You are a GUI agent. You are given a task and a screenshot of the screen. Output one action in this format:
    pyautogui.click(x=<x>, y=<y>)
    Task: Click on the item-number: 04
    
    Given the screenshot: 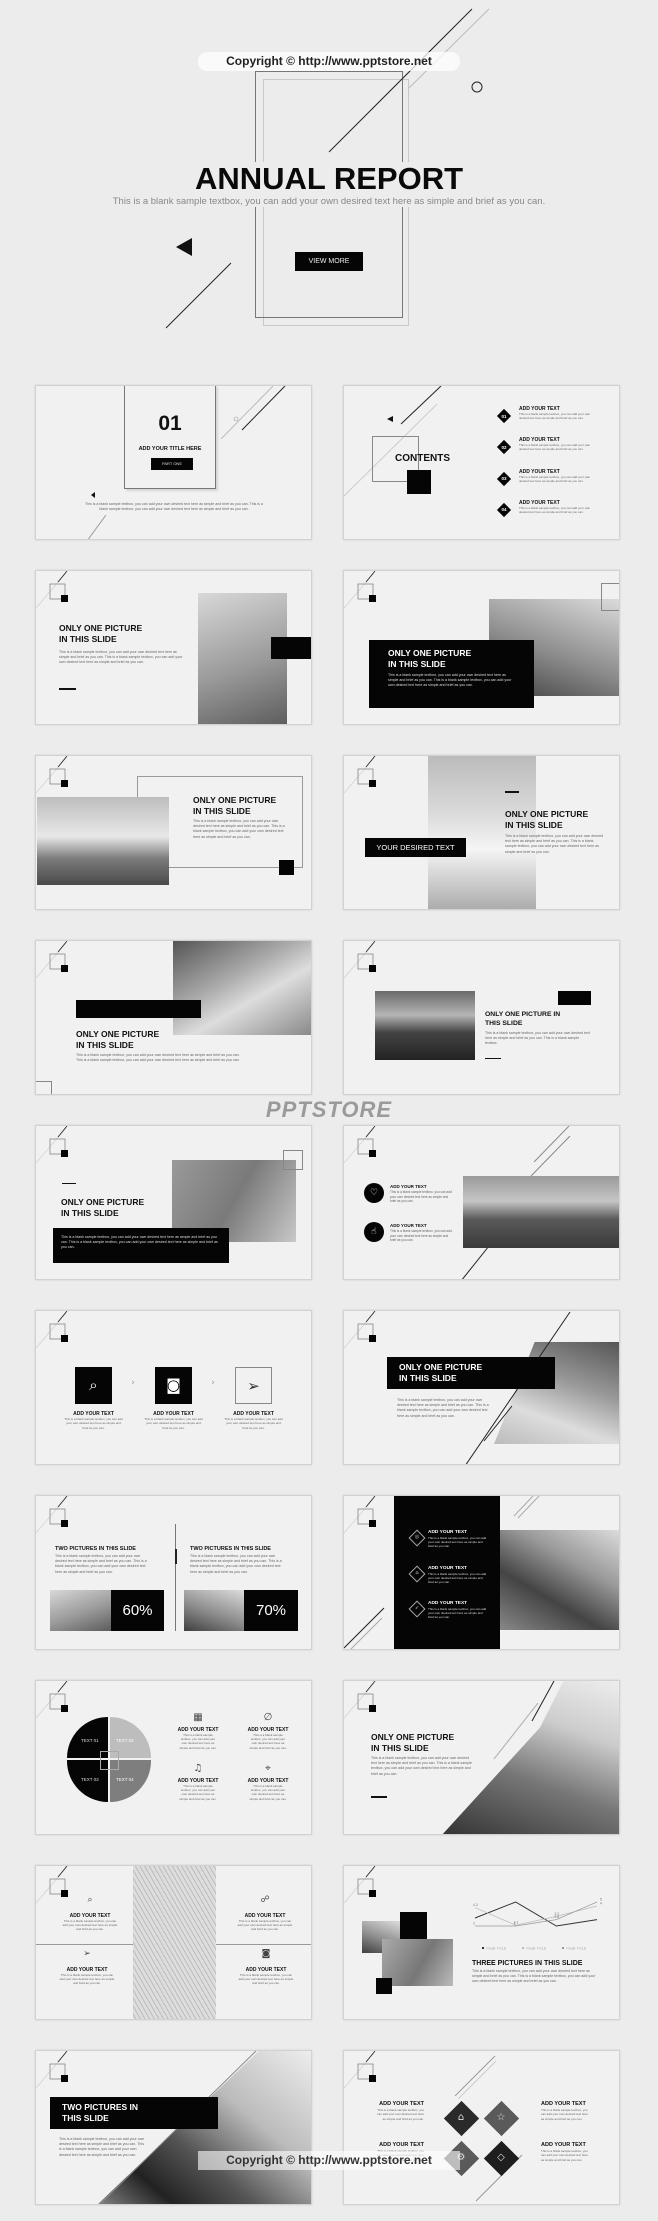 What is the action you would take?
    pyautogui.click(x=504, y=510)
    